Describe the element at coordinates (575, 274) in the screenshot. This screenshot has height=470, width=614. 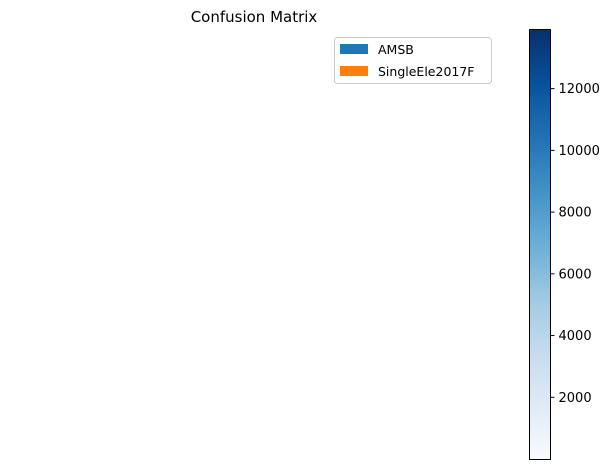
I see `colorbar-tick-label: 6000` at that location.